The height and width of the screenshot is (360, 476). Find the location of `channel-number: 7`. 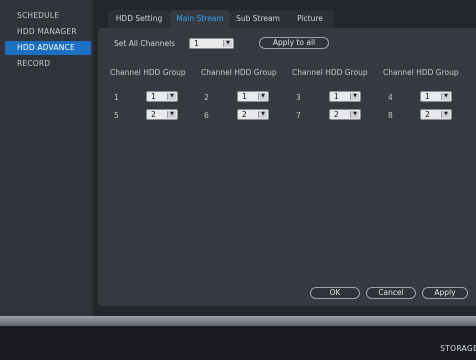

channel-number: 7 is located at coordinates (298, 115).